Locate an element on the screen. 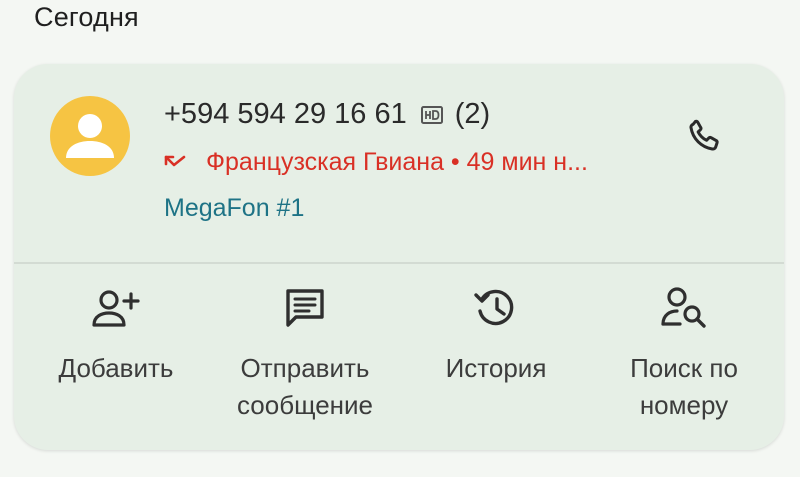 This screenshot has height=477, width=800. phone-icon is located at coordinates (704, 135).